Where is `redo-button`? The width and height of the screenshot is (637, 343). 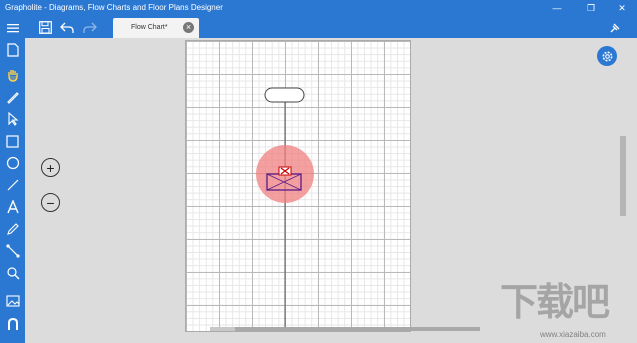 redo-button is located at coordinates (90, 27).